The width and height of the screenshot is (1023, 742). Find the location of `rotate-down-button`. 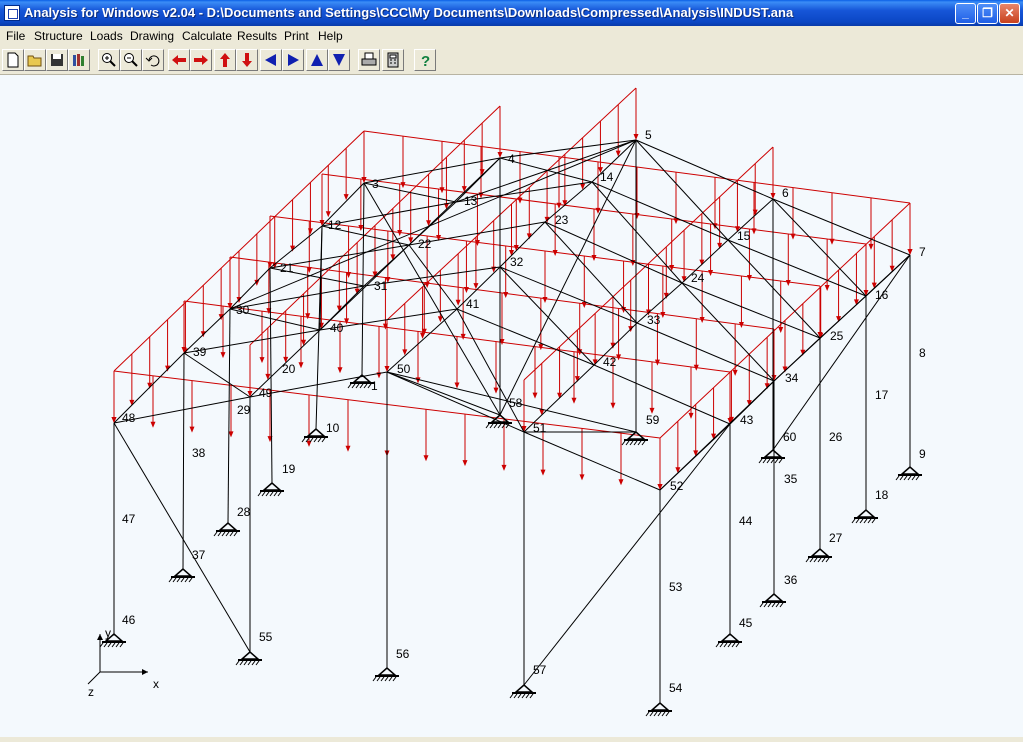

rotate-down-button is located at coordinates (339, 60).